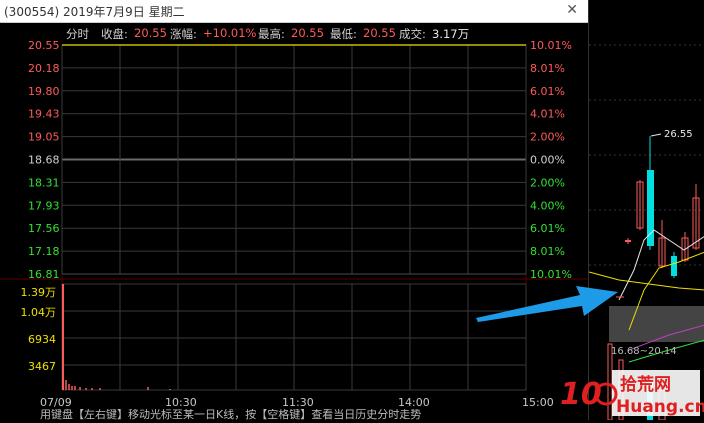 This screenshot has height=423, width=704. What do you see at coordinates (547, 304) in the screenshot?
I see `arrow-shape` at bounding box center [547, 304].